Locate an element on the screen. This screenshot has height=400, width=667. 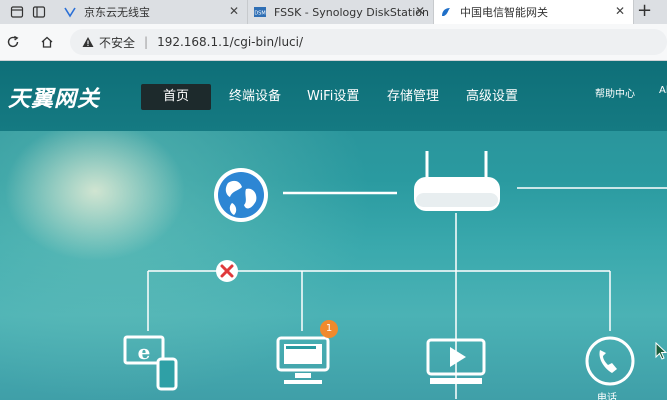
warning-icon is located at coordinates (88, 42).